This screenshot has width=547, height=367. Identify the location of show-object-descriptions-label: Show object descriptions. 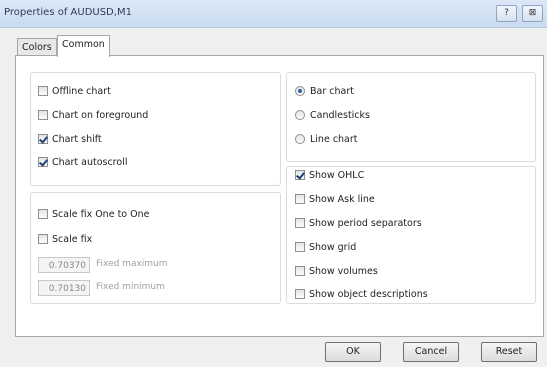
(368, 294).